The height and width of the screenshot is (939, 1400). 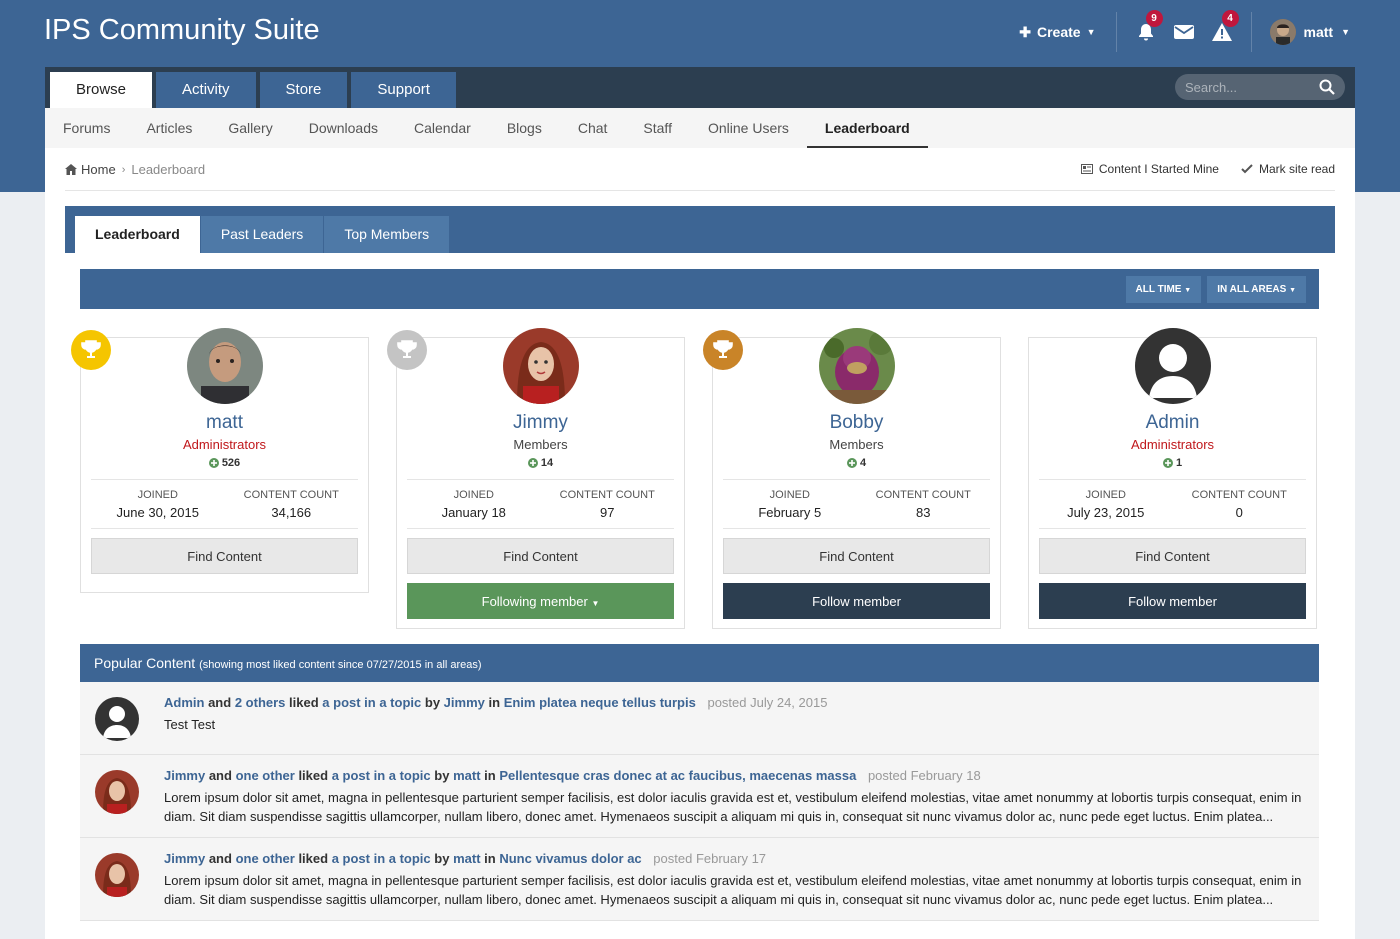 What do you see at coordinates (343, 128) in the screenshot?
I see `subnav-downloads: Downloads` at bounding box center [343, 128].